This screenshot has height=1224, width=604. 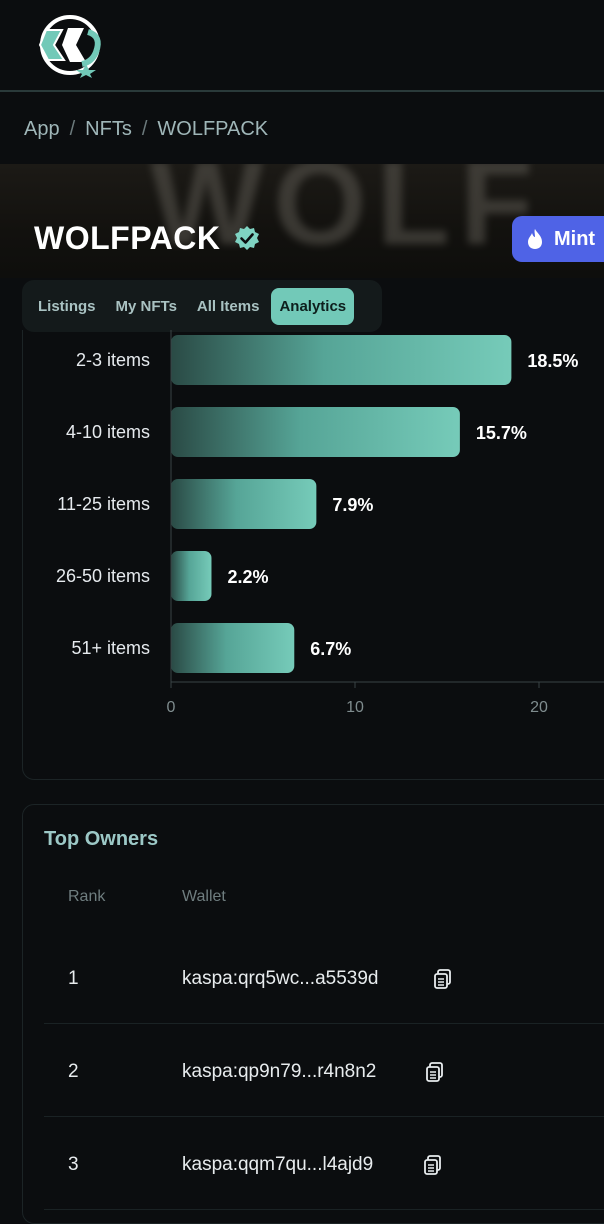 I want to click on owner-wallet: kaspa:qp9n79...r4n8n2, so click(x=279, y=1072).